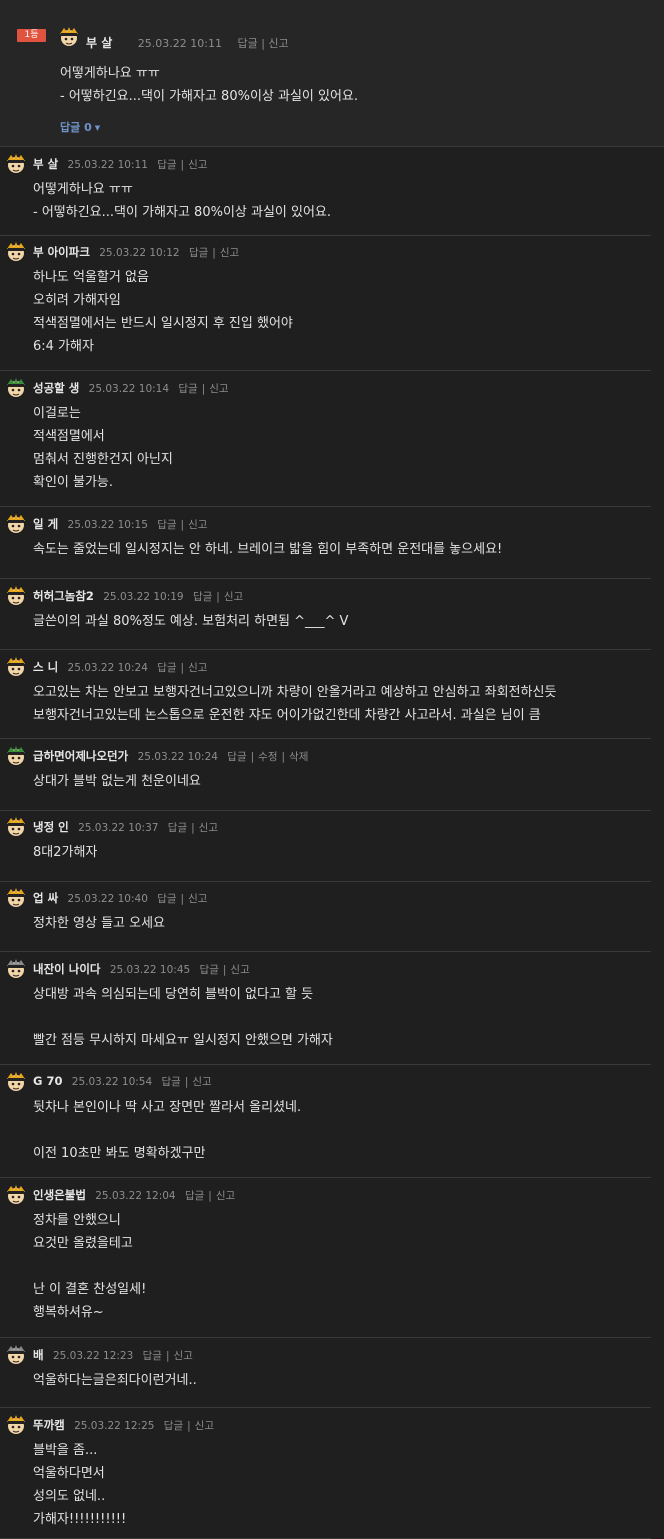  What do you see at coordinates (103, 448) in the screenshot?
I see `comment-body: 이걸로는 적색점멸에서 멈춰서 진행한건지 아닌지 확인이 불가능.` at bounding box center [103, 448].